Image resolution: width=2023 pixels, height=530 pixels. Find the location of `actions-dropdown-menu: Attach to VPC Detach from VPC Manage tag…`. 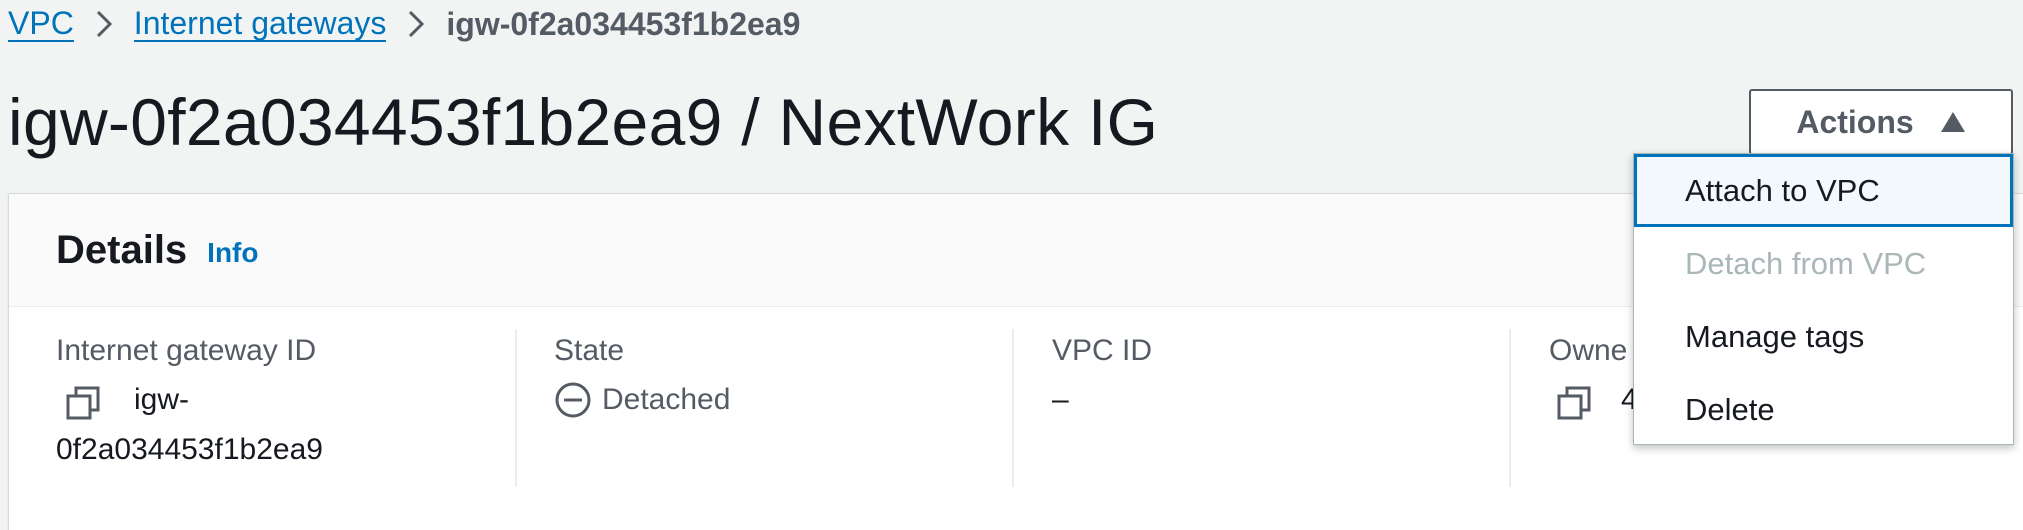

actions-dropdown-menu: Attach to VPC Detach from VPC Manage tag… is located at coordinates (1823, 299).